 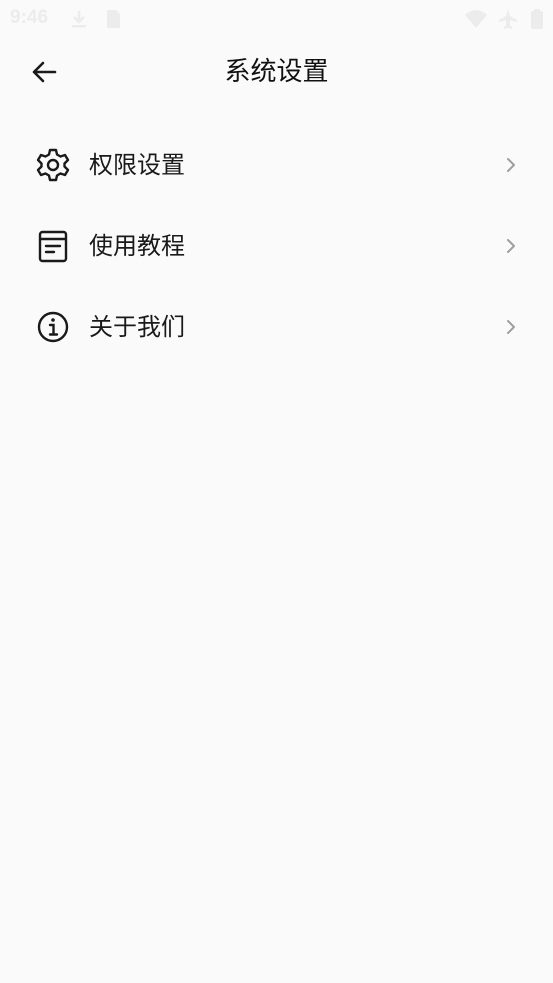 What do you see at coordinates (137, 327) in the screenshot?
I see `menu-item-label: 关于我们` at bounding box center [137, 327].